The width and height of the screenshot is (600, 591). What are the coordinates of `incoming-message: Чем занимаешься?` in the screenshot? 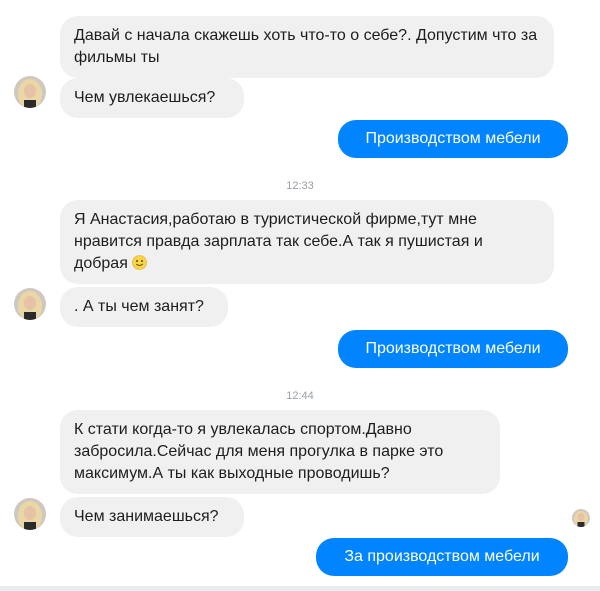 It's located at (152, 517).